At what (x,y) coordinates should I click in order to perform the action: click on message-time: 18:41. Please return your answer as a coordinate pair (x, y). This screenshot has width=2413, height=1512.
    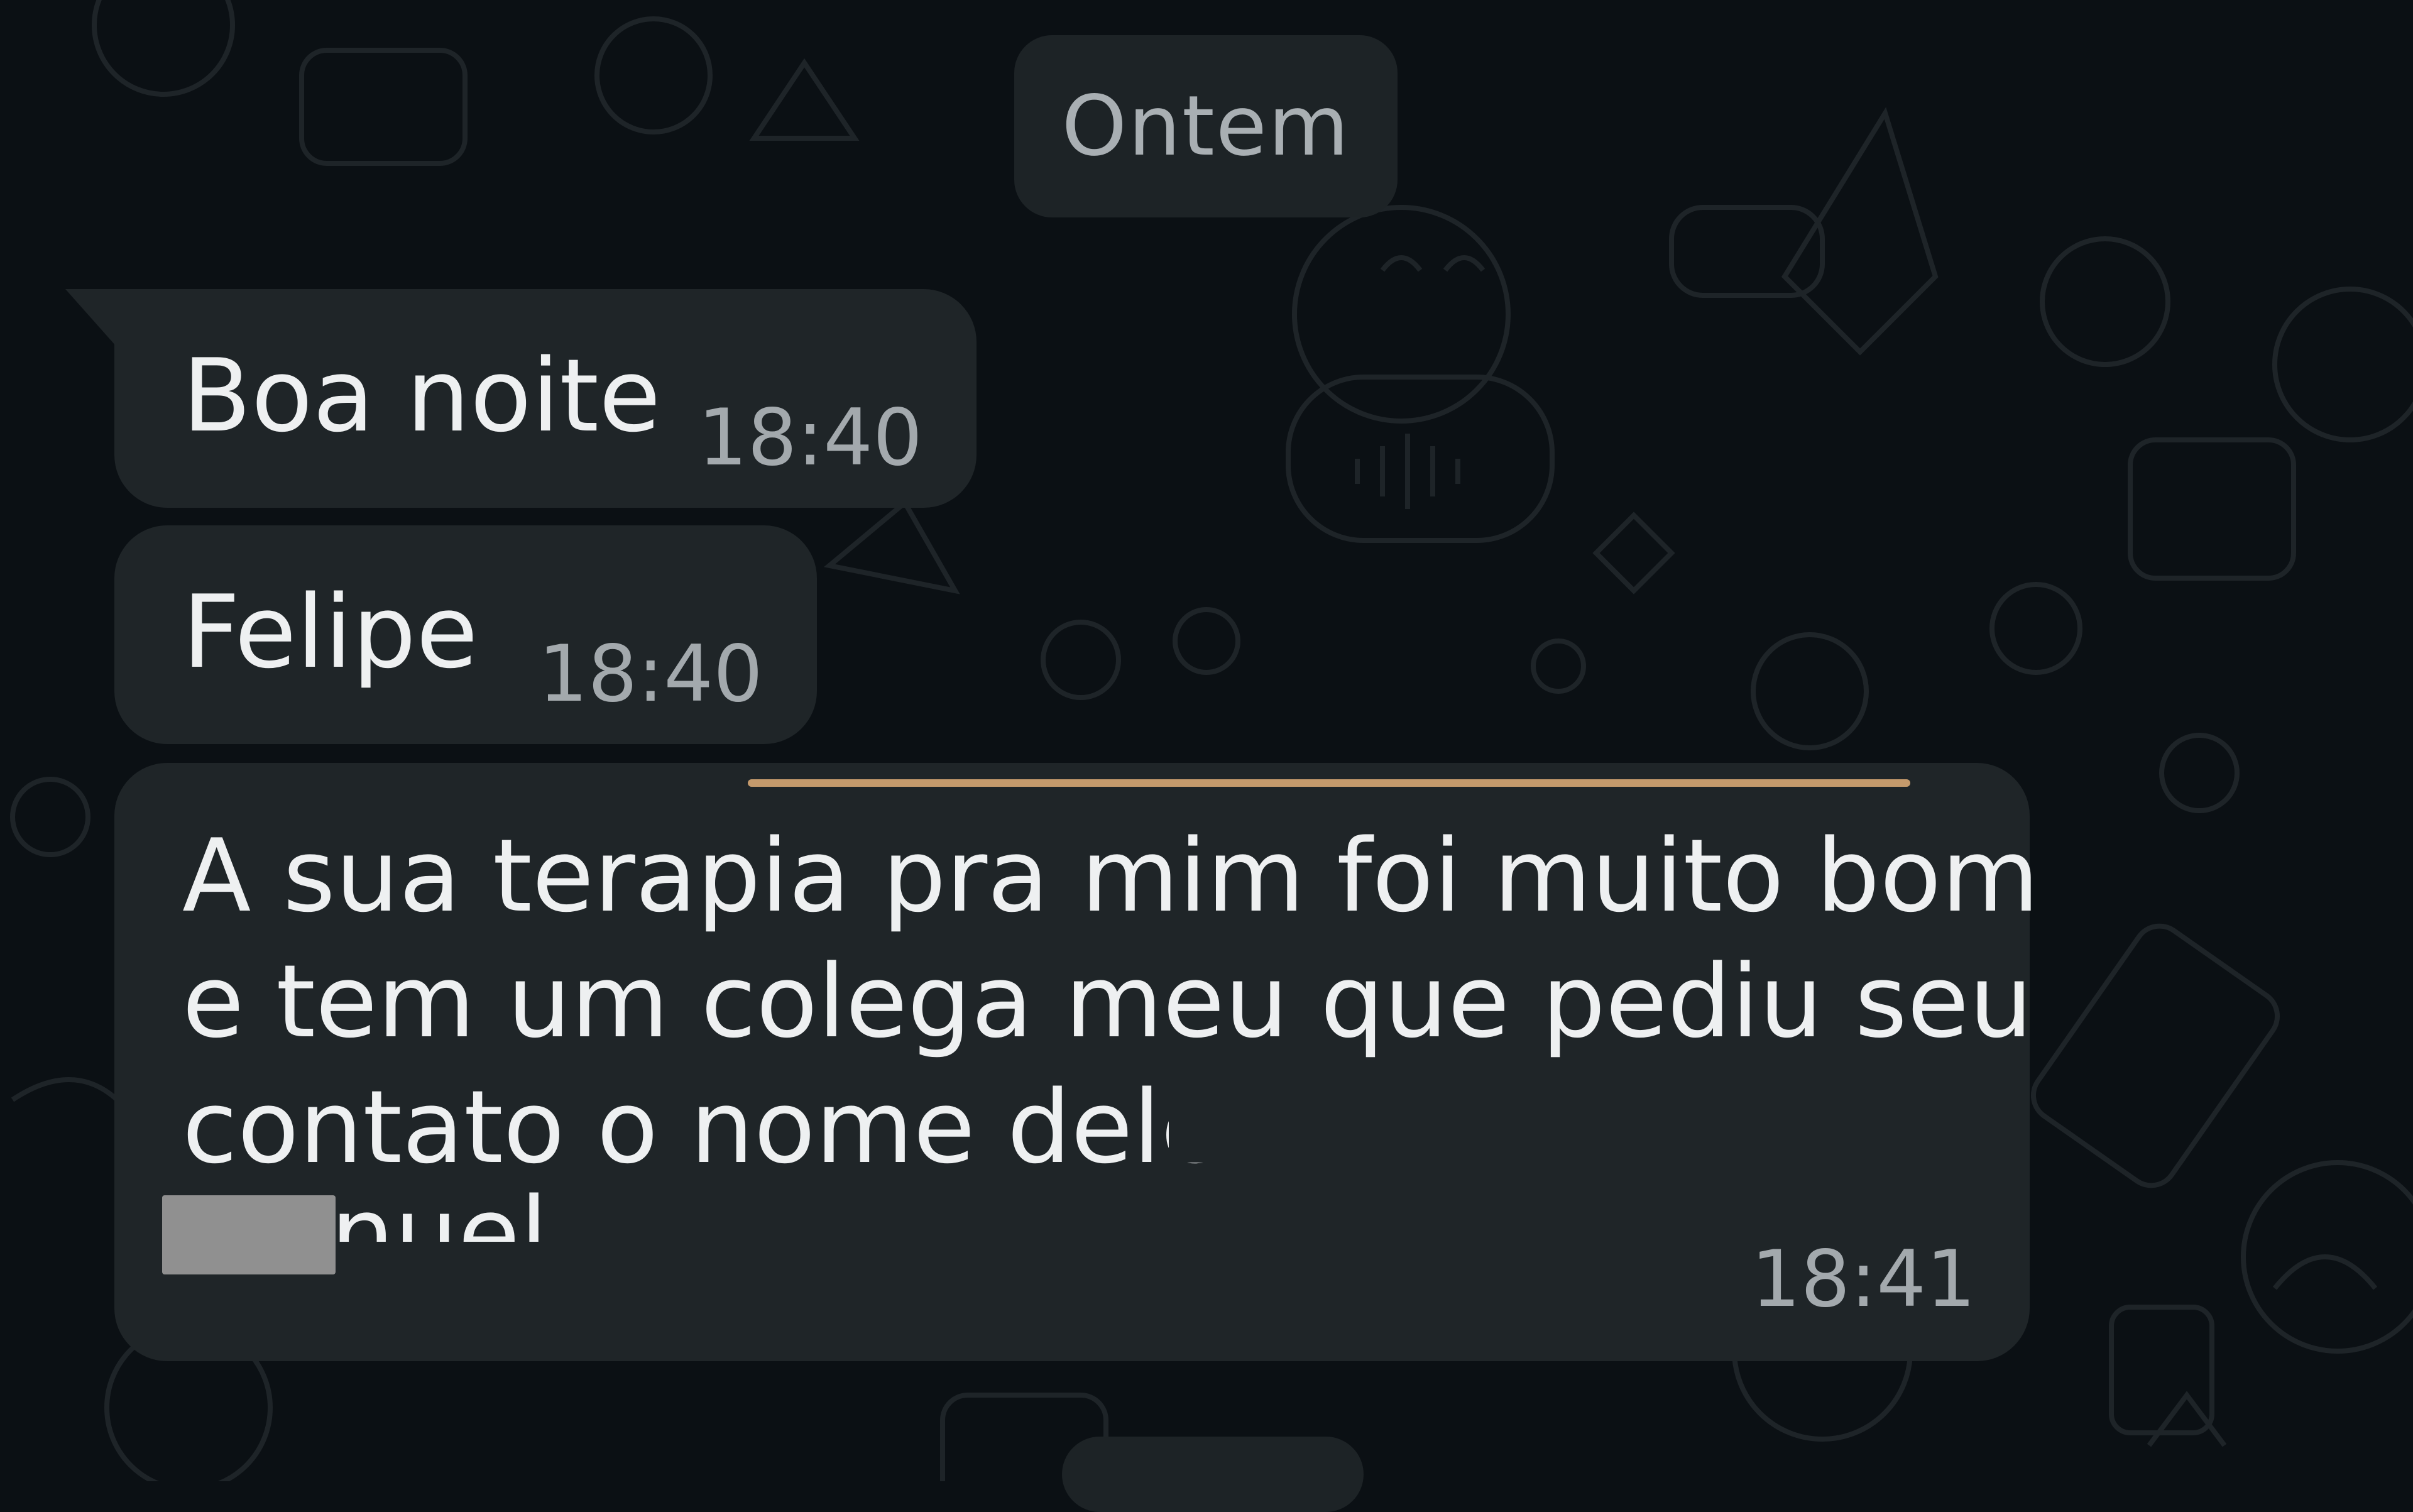
    Looking at the image, I should click on (1863, 1279).